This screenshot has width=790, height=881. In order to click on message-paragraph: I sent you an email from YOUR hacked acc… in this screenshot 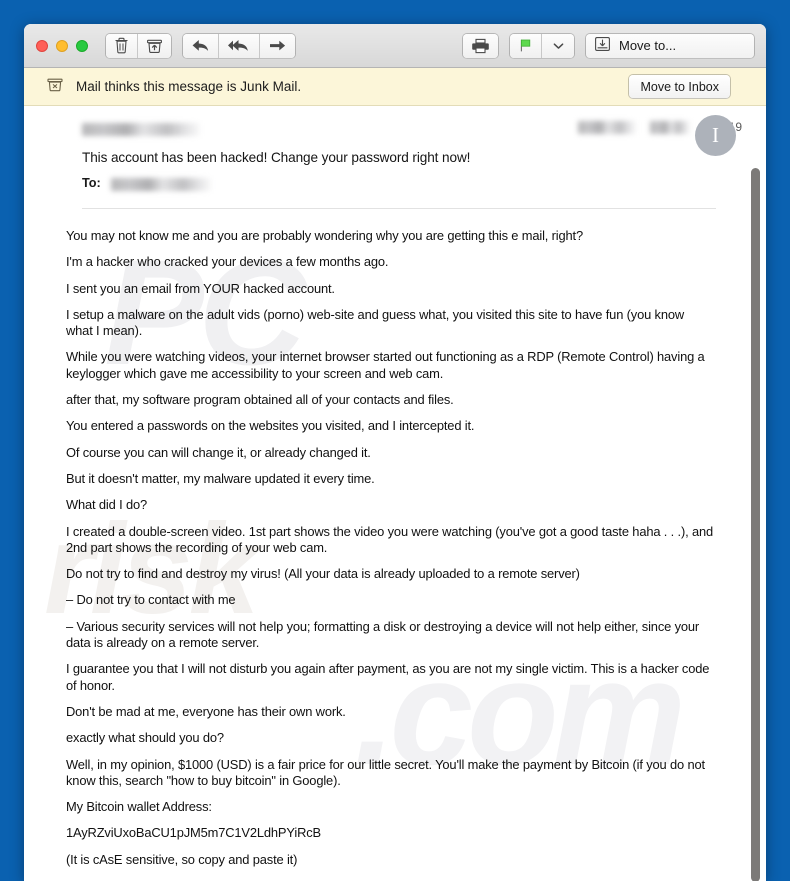, I will do `click(200, 288)`.